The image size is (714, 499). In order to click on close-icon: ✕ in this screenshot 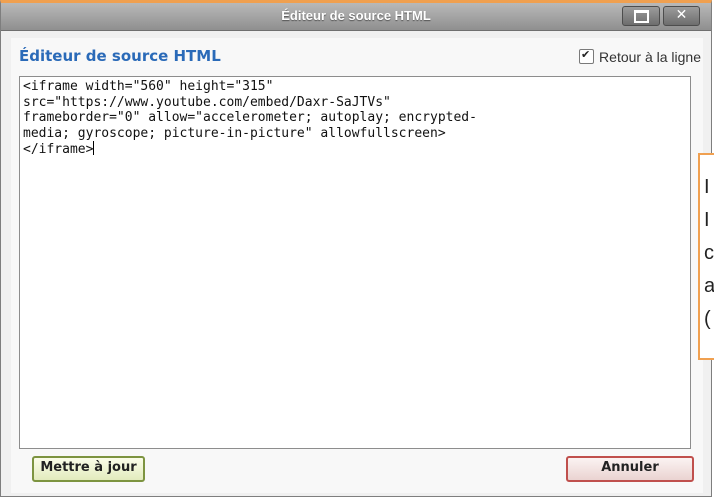, I will do `click(681, 15)`.